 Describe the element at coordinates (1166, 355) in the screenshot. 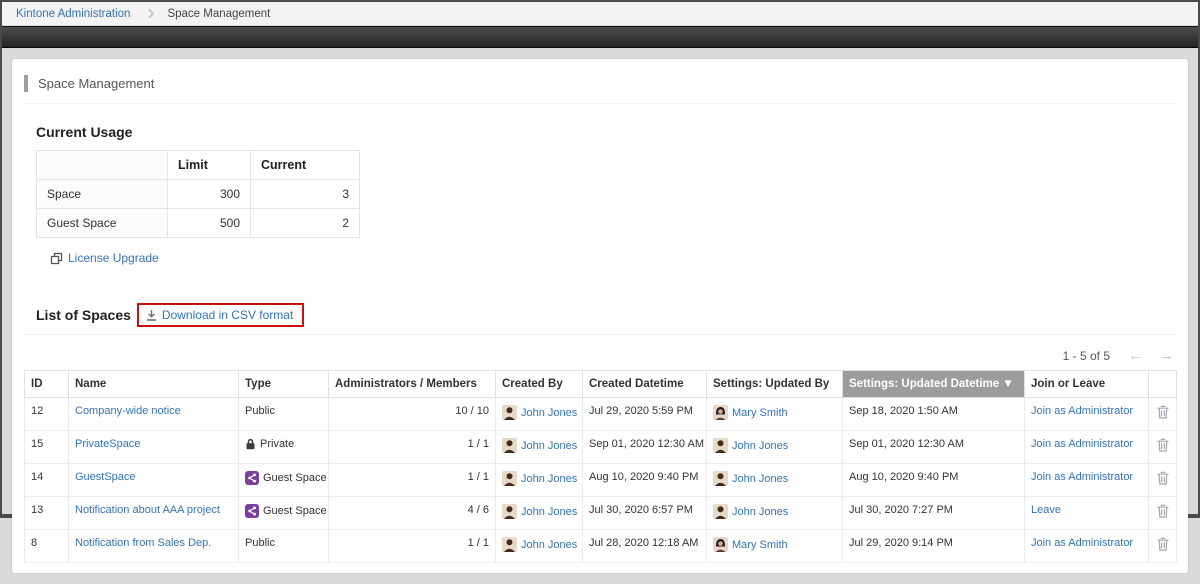

I see `pagination-next-arrow: →` at that location.